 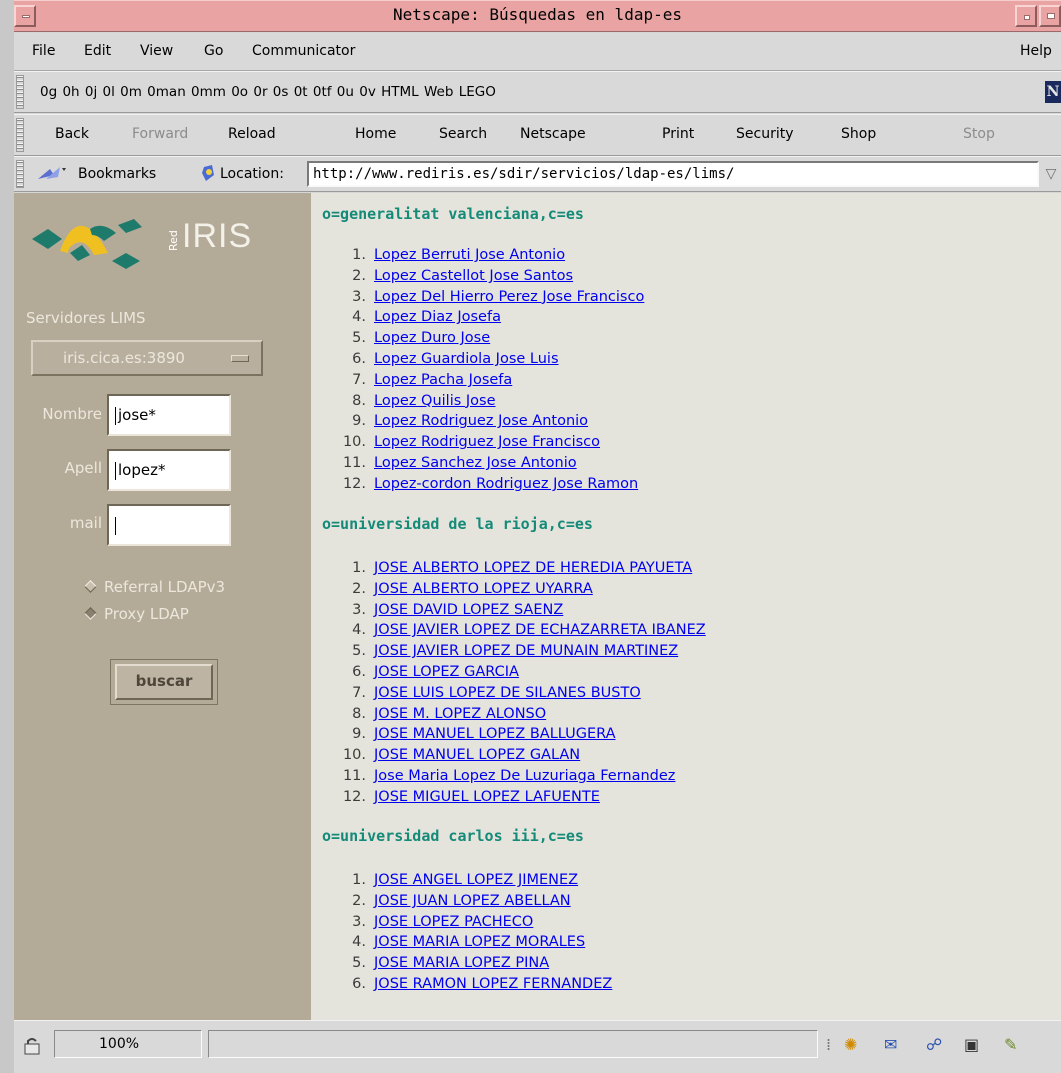 What do you see at coordinates (156, 51) in the screenshot?
I see `menu-view: View` at bounding box center [156, 51].